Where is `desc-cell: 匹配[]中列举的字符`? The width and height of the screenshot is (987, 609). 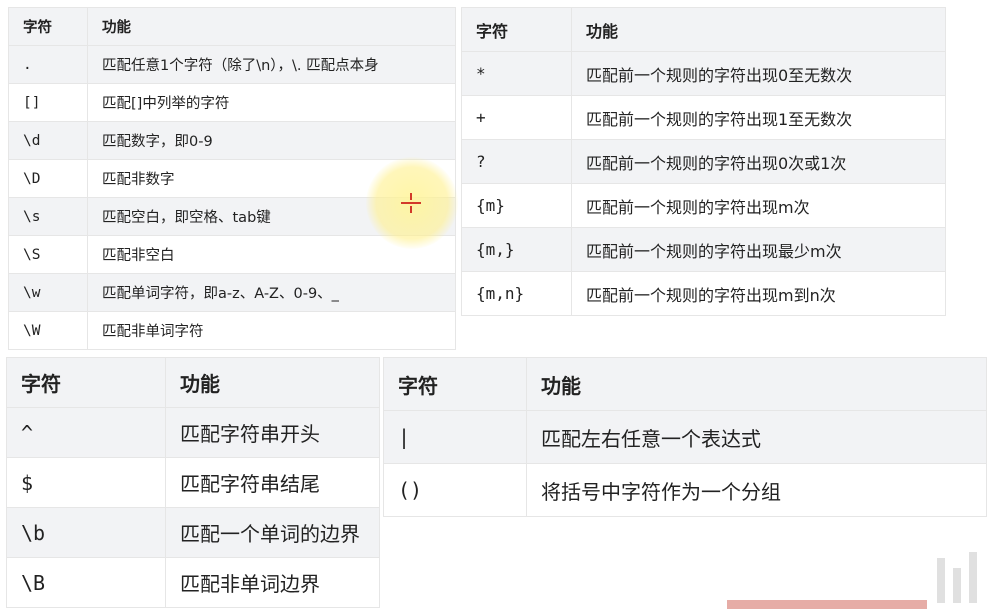
desc-cell: 匹配[]中列举的字符 is located at coordinates (271, 102).